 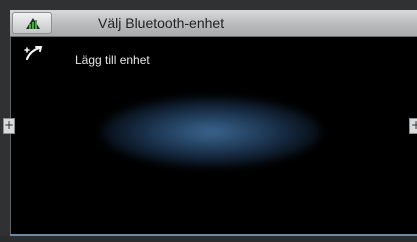 I want to click on left-plus-button: +, so click(x=9, y=126).